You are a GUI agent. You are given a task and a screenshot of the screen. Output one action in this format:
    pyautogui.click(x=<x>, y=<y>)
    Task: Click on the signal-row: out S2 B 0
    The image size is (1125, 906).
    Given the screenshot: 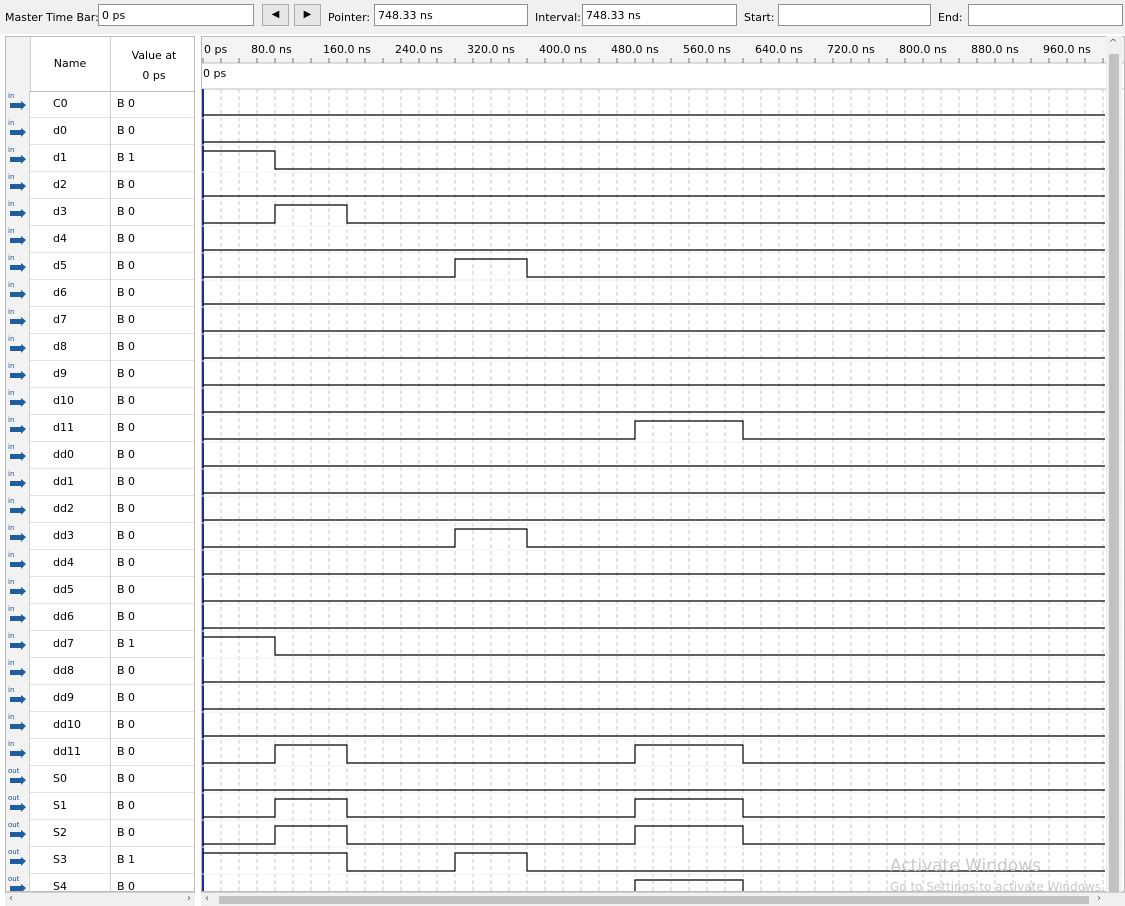 What is the action you would take?
    pyautogui.click(x=100, y=833)
    